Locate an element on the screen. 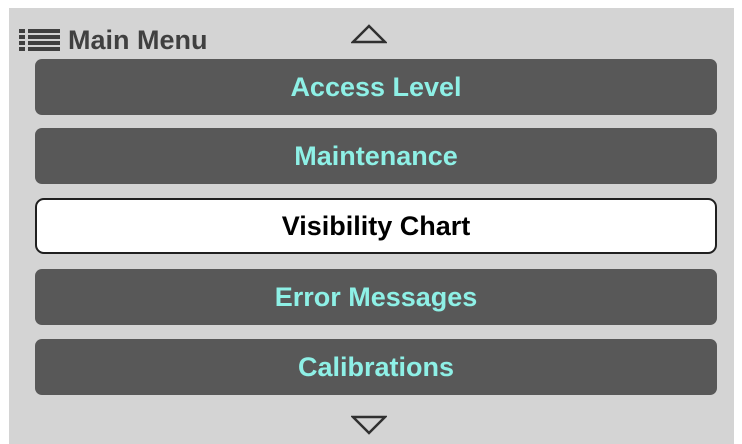  menu-item-error-messages: Error Messages is located at coordinates (376, 297).